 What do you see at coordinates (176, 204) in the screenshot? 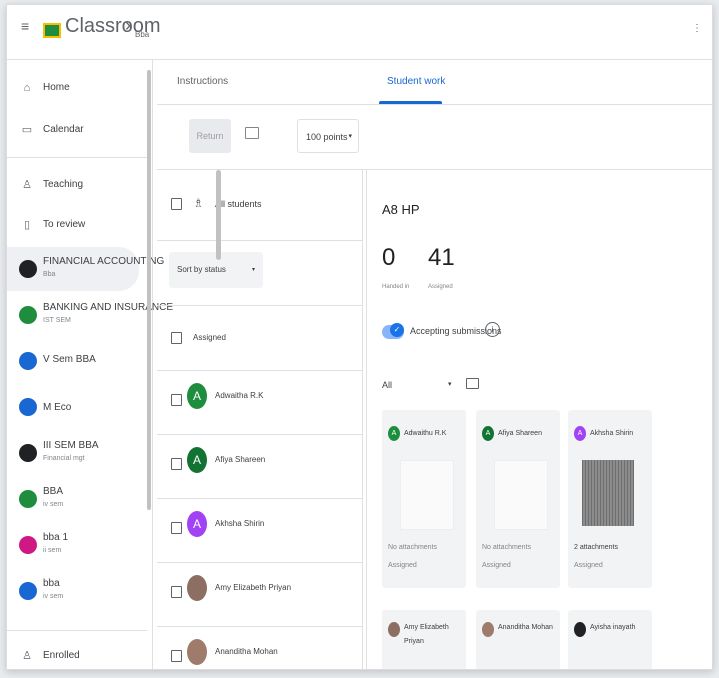
I see `all-students-checkbox` at bounding box center [176, 204].